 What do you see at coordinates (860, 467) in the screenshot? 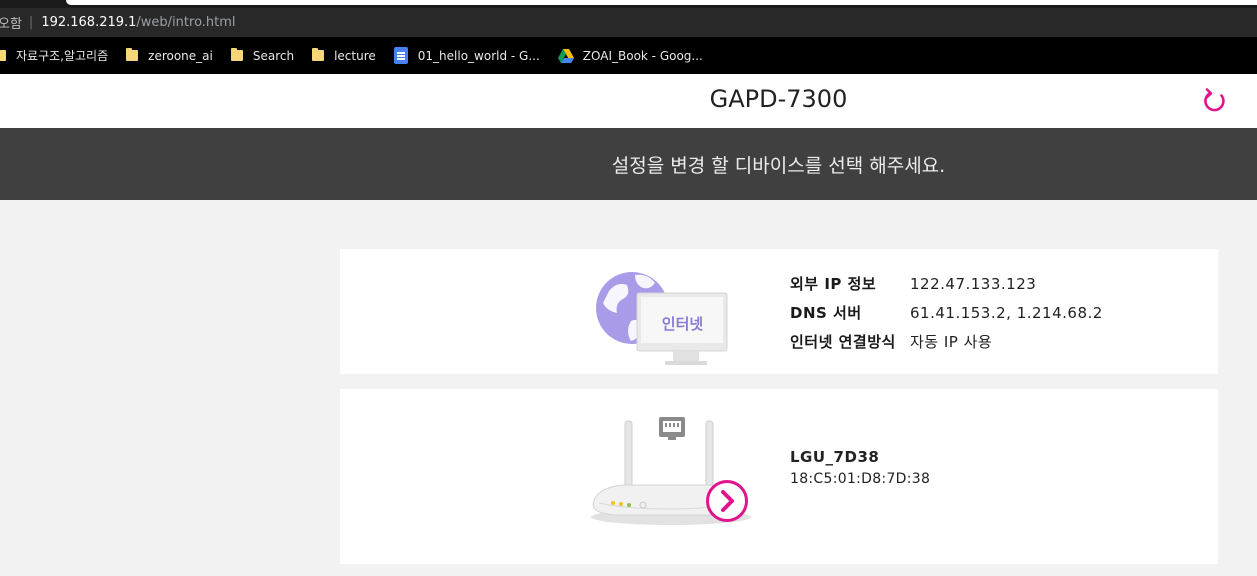
I see `device-info: LGU_7D38 18:C5:01:D8:7D:38` at bounding box center [860, 467].